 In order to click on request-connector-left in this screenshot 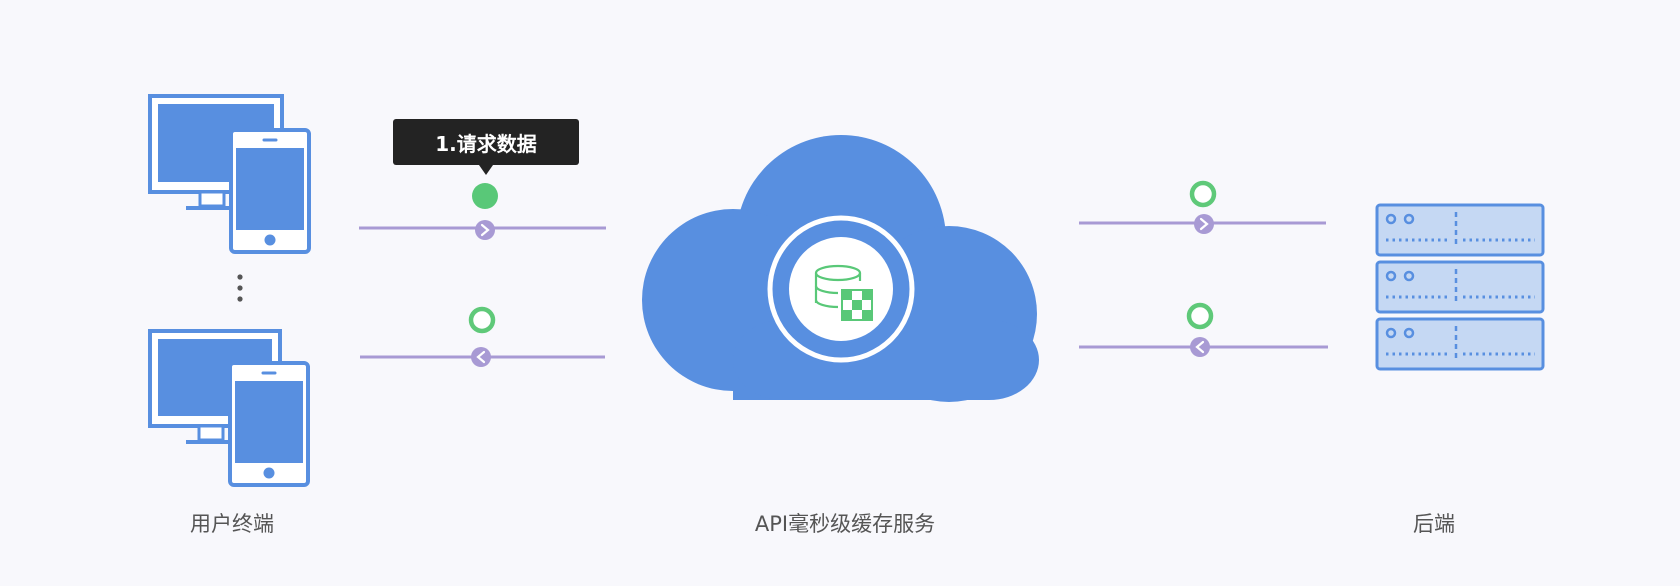, I will do `click(482, 211)`.